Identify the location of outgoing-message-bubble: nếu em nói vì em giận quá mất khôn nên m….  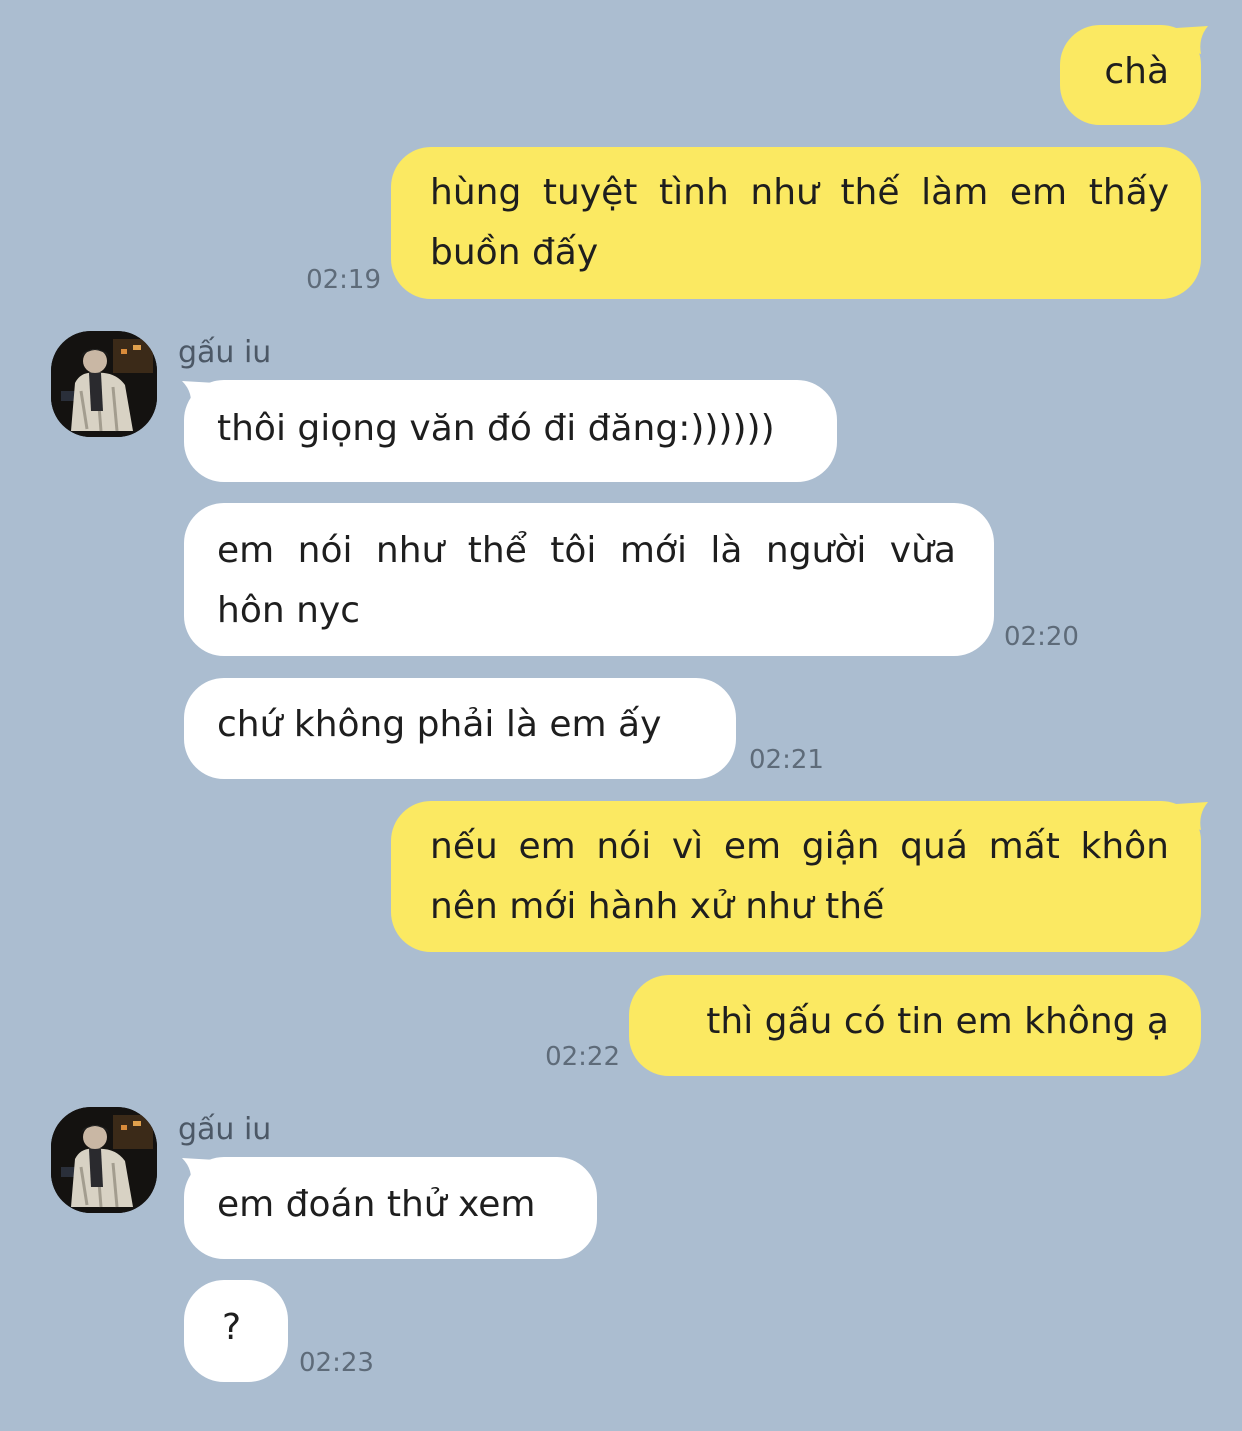
(796, 876).